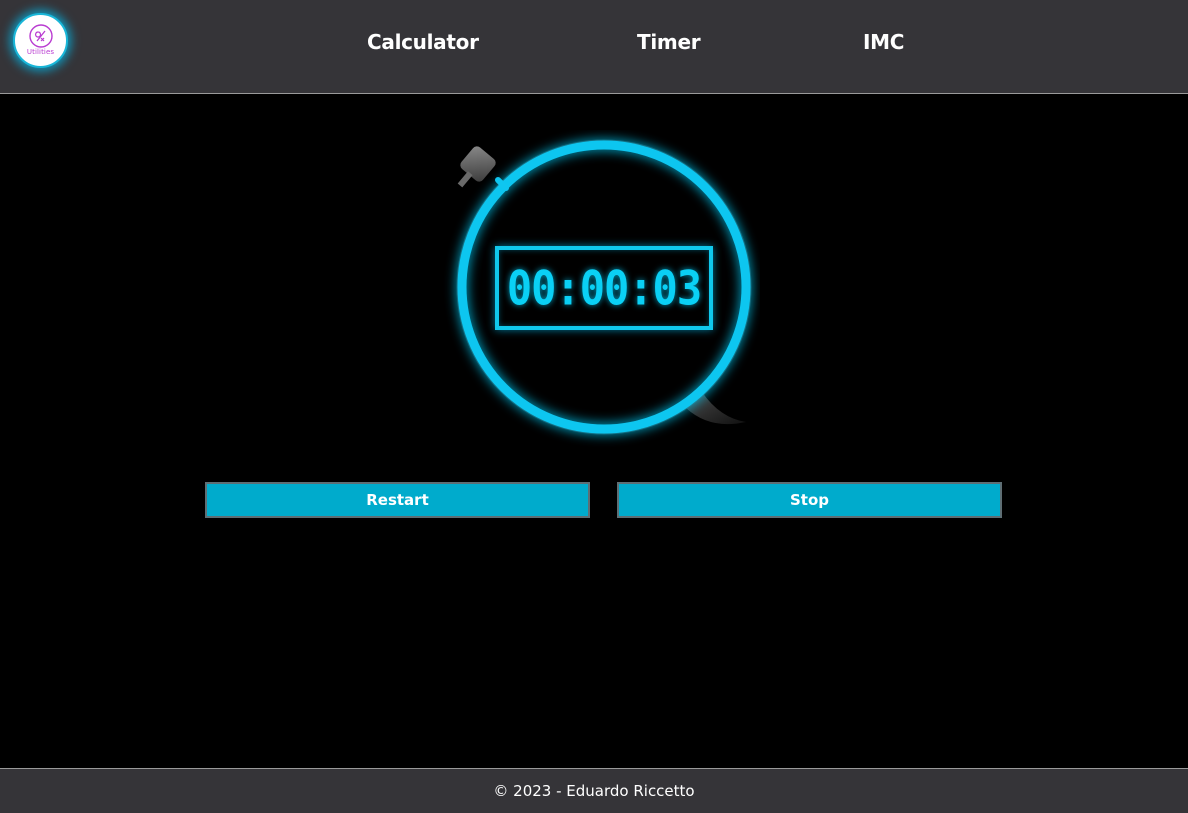 This screenshot has height=813, width=1188. I want to click on restart-button: Restart, so click(397, 500).